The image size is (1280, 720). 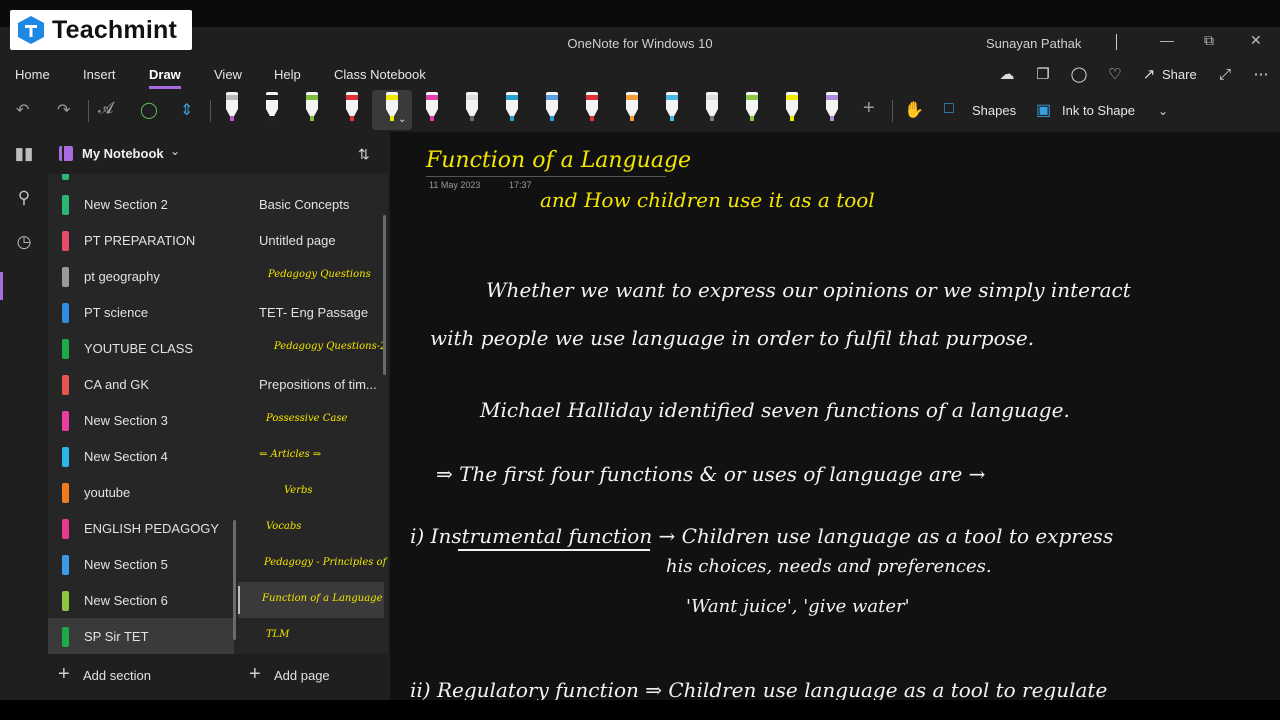 I want to click on section-item: New Section 2, so click(x=141, y=204).